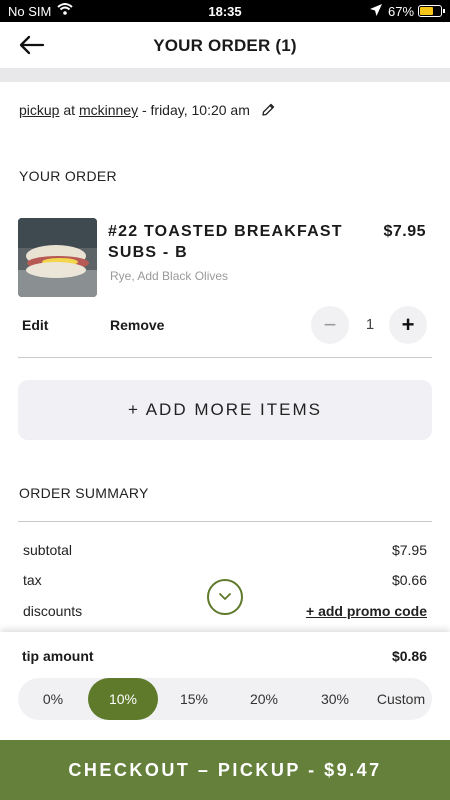 The image size is (450, 800). I want to click on tax-label: tax, so click(32, 580).